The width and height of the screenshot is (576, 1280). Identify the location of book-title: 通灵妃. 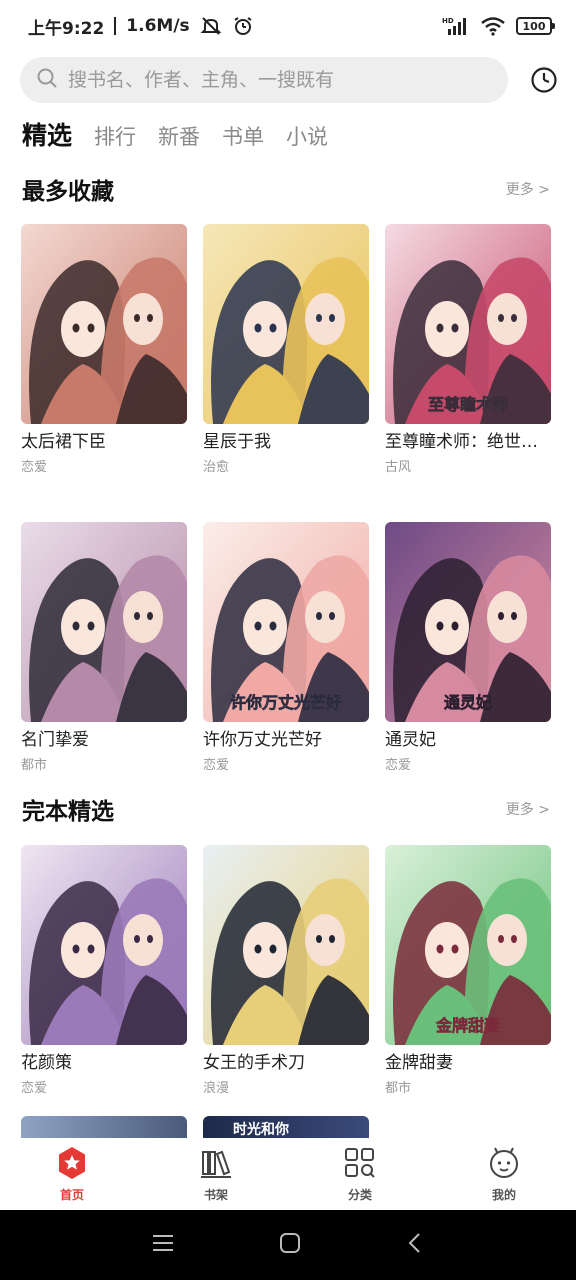
(410, 740).